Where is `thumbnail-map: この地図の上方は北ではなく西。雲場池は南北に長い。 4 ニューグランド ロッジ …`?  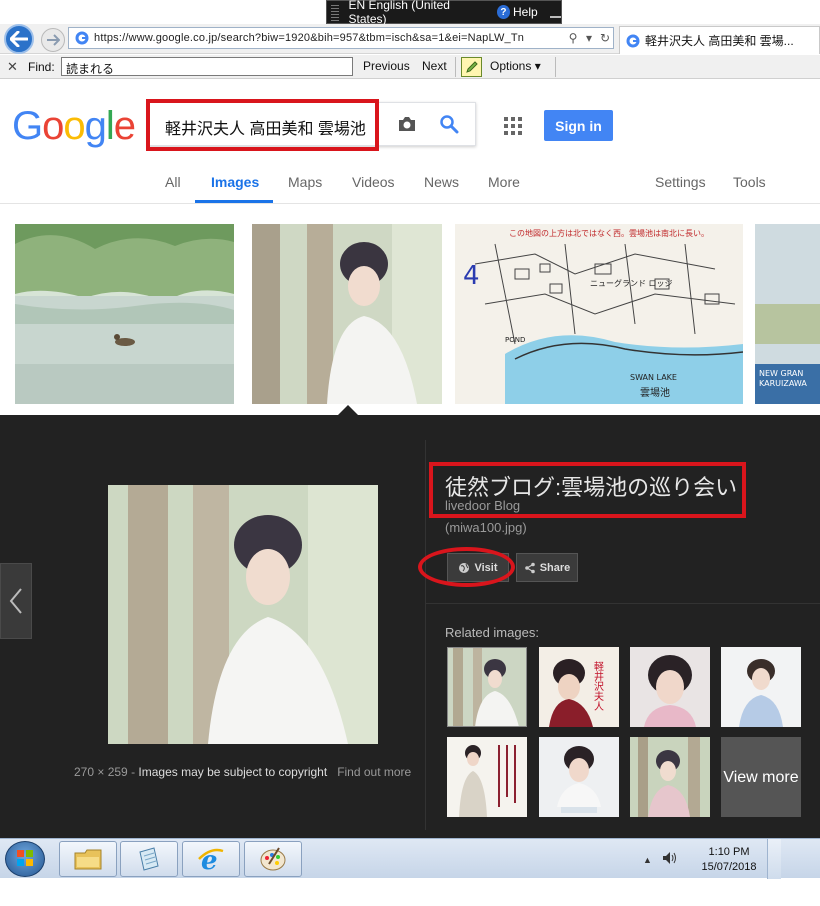
thumbnail-map: この地図の上方は北ではなく西。雲場池は南北に長い。 4 ニューグランド ロッジ … is located at coordinates (599, 314).